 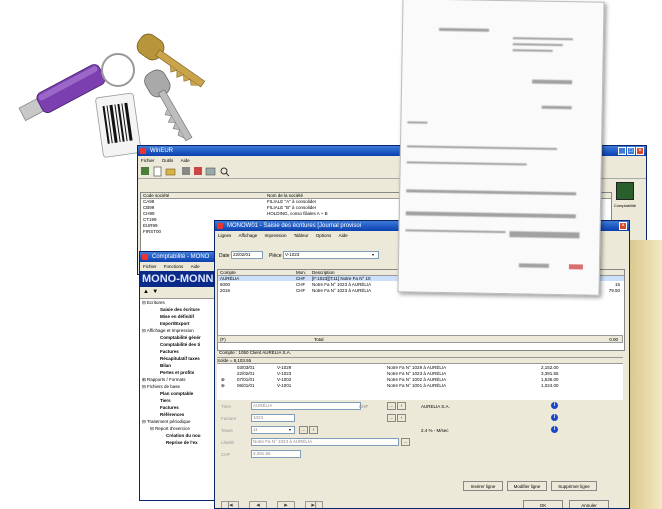 I want to click on menu-impression: Impression, so click(x=275, y=235).